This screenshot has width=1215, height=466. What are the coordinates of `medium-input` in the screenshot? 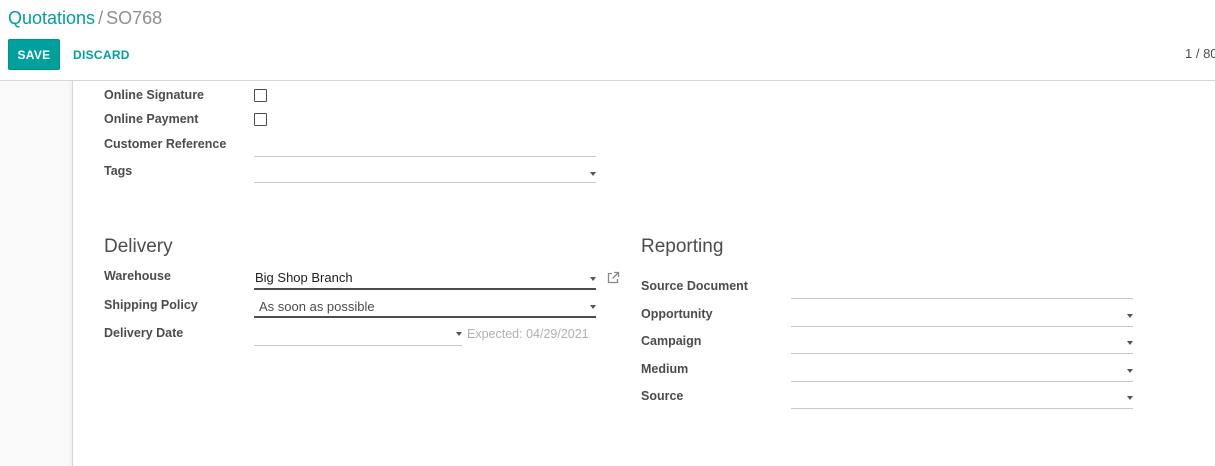 It's located at (962, 372).